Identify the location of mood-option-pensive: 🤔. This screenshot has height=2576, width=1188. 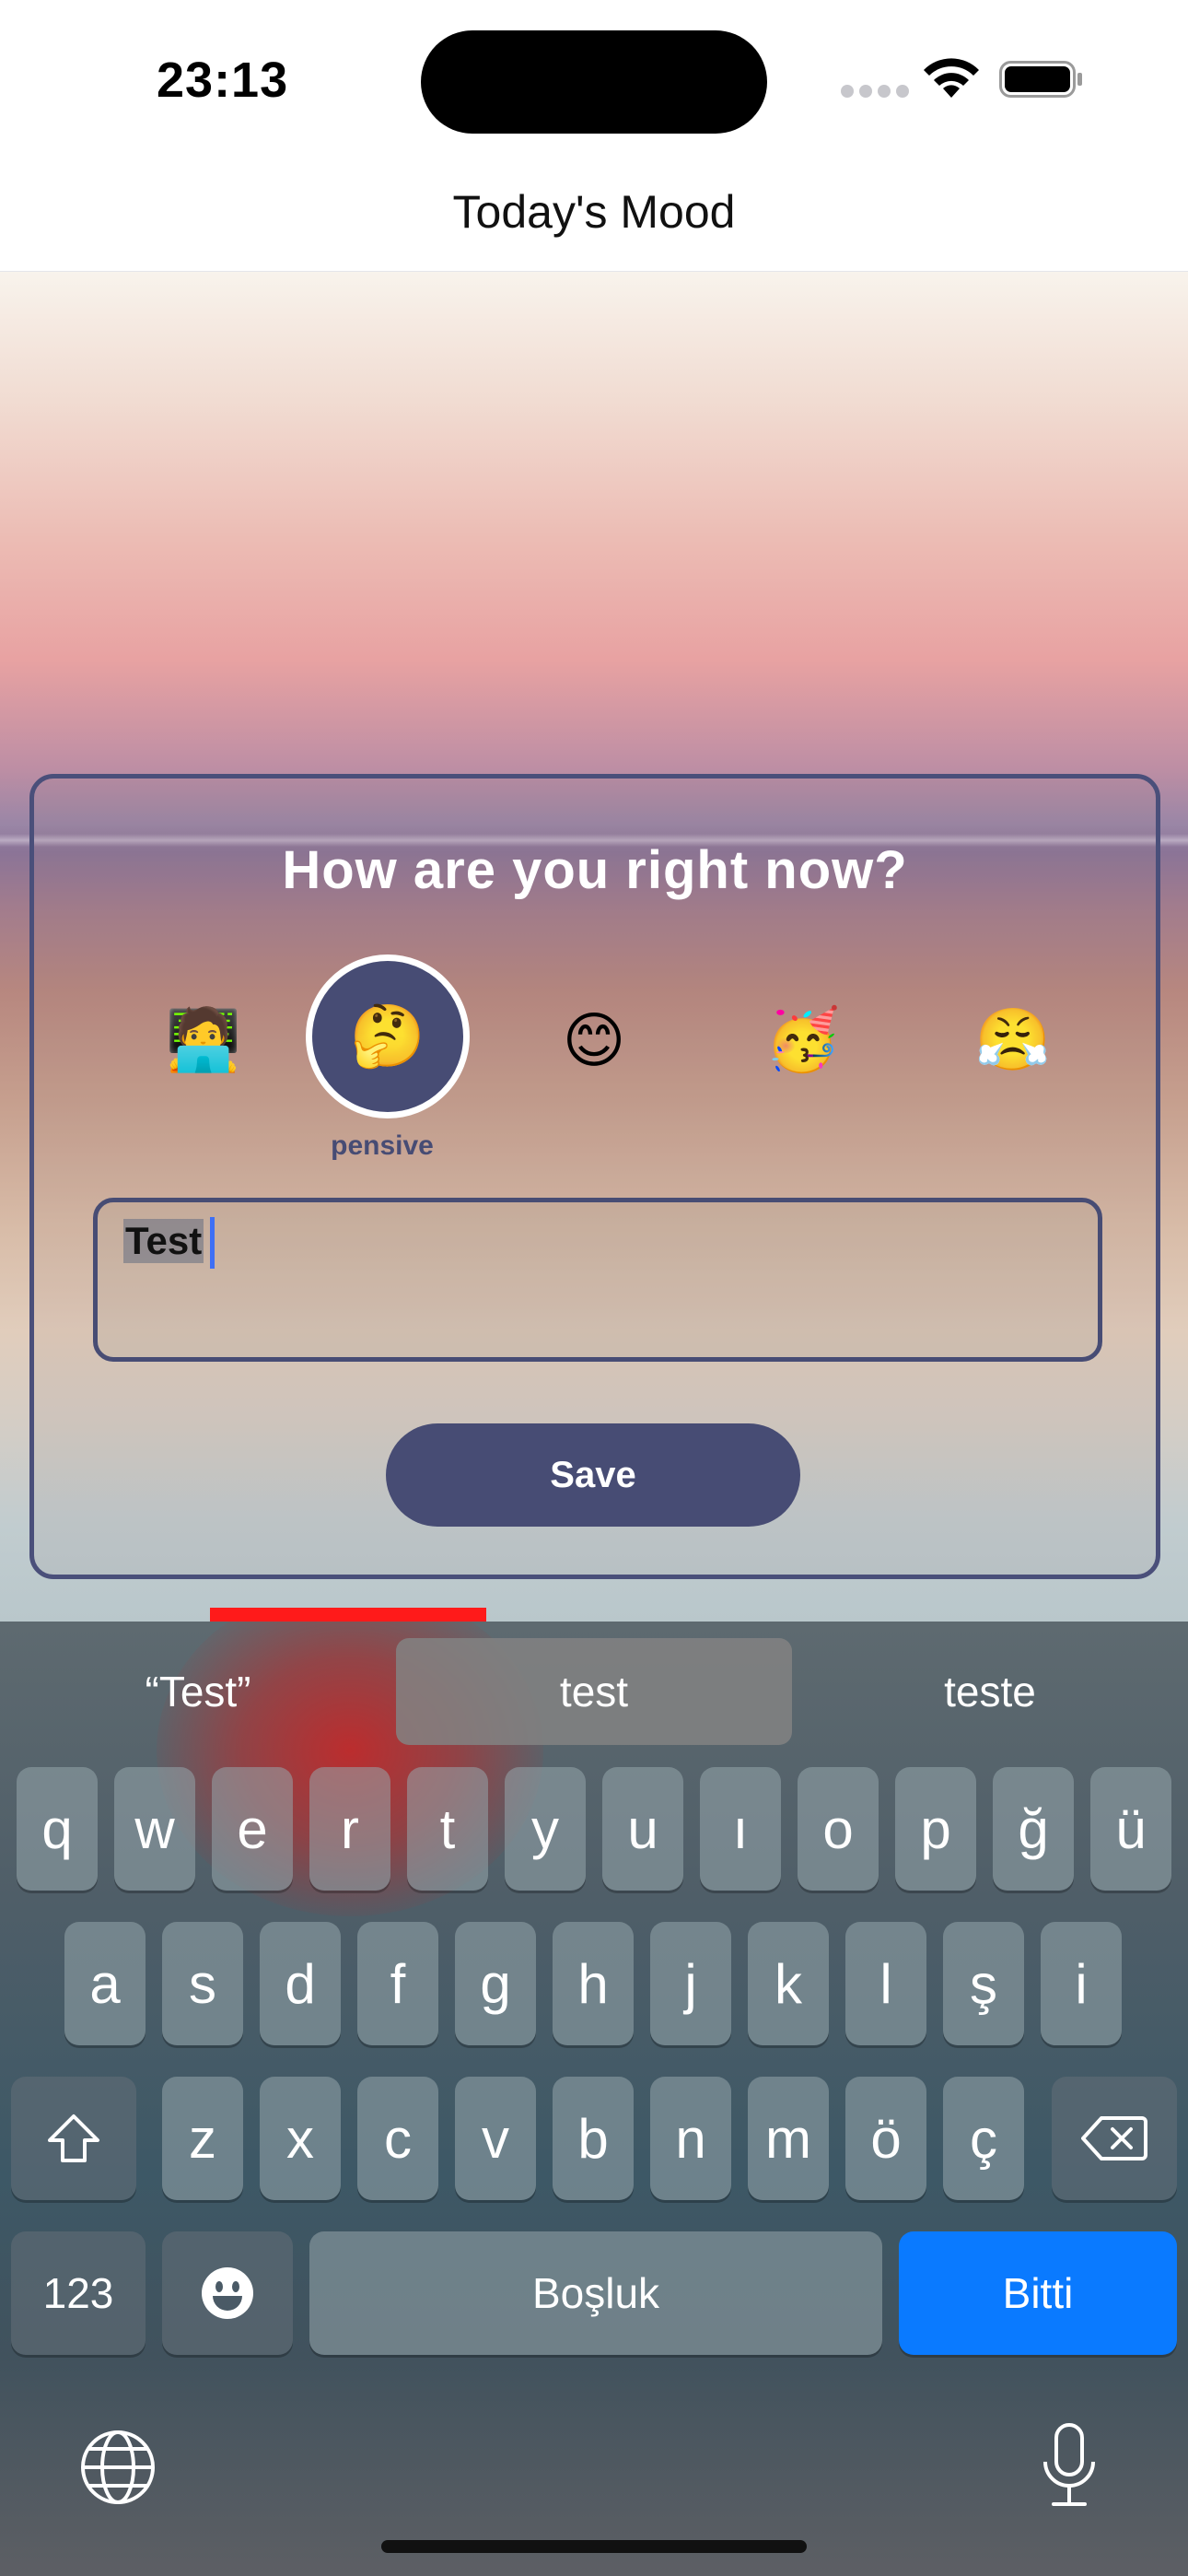
(388, 1036).